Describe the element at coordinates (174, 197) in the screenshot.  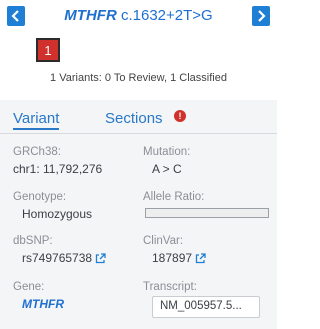
I see `allele-ratio-label: Allele Ratio:` at that location.